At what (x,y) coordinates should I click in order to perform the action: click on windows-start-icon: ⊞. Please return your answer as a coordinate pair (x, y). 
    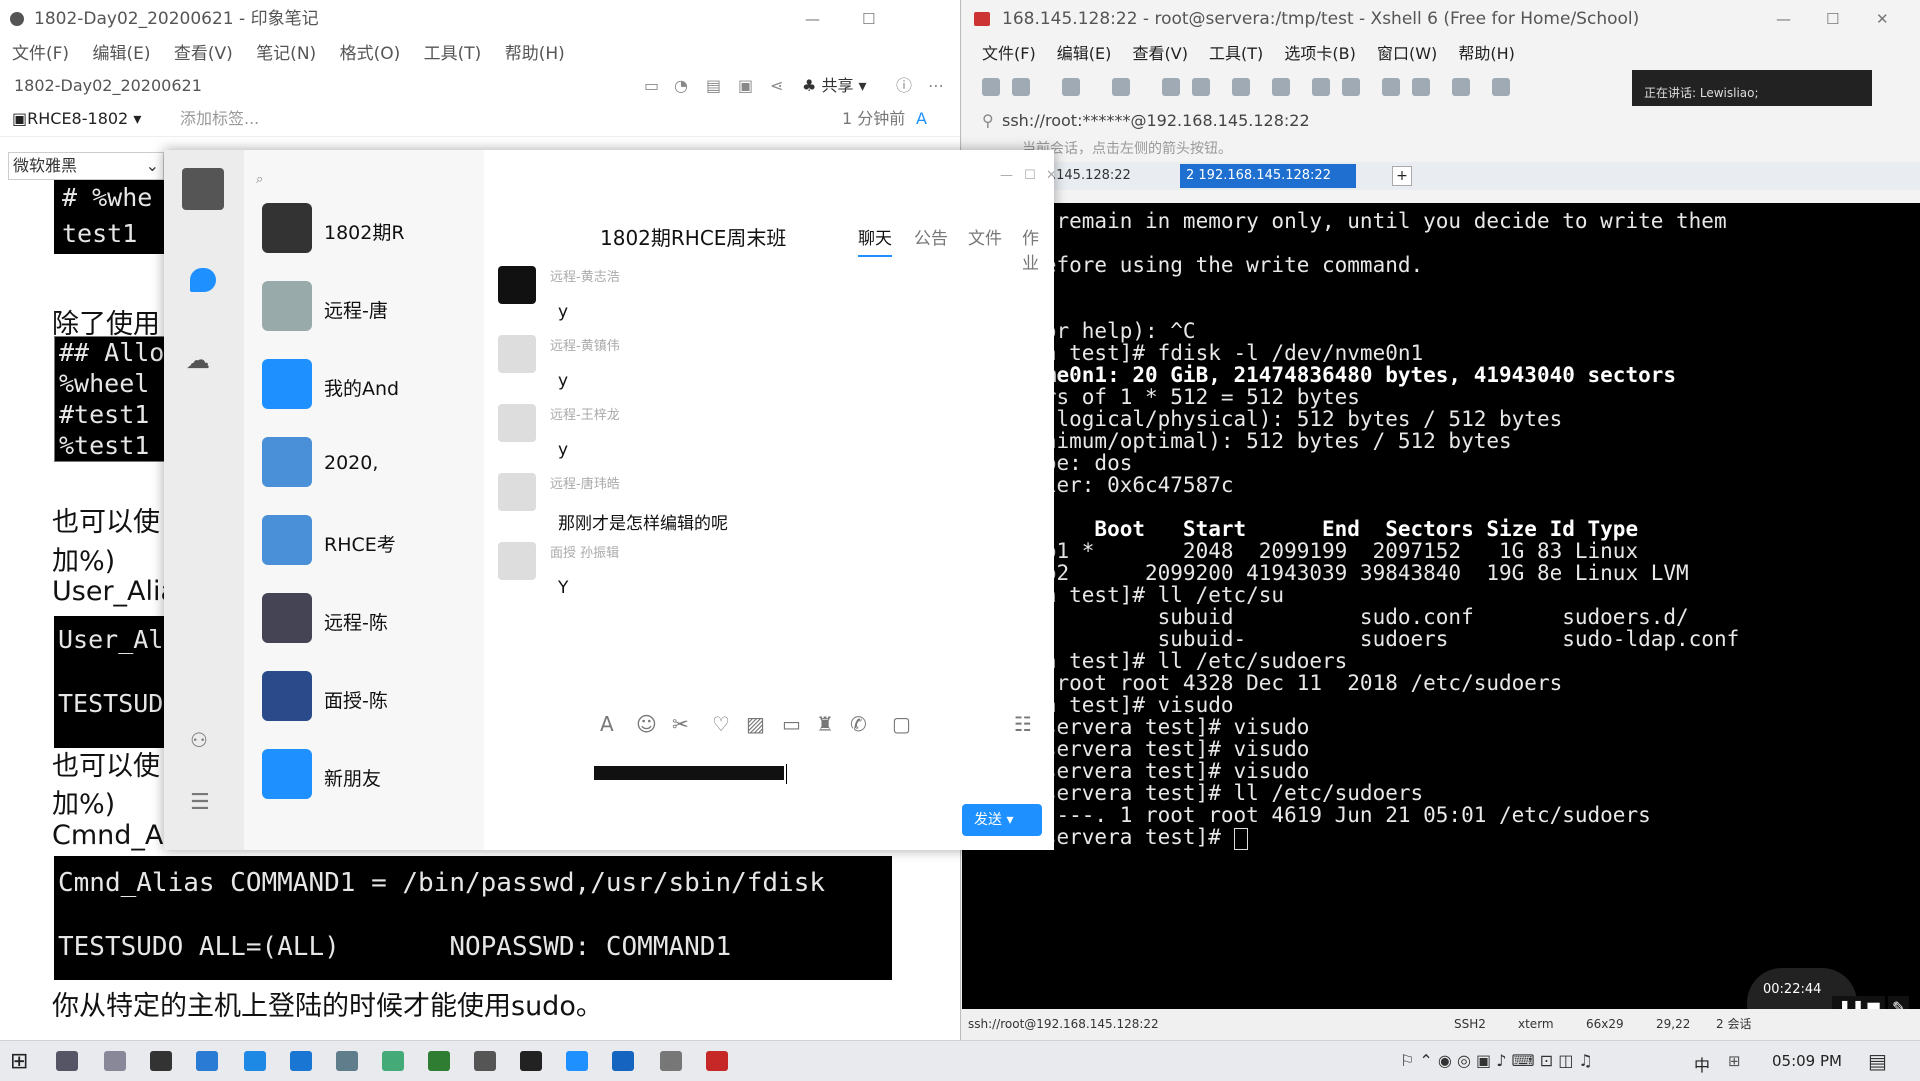
    Looking at the image, I should click on (19, 1061).